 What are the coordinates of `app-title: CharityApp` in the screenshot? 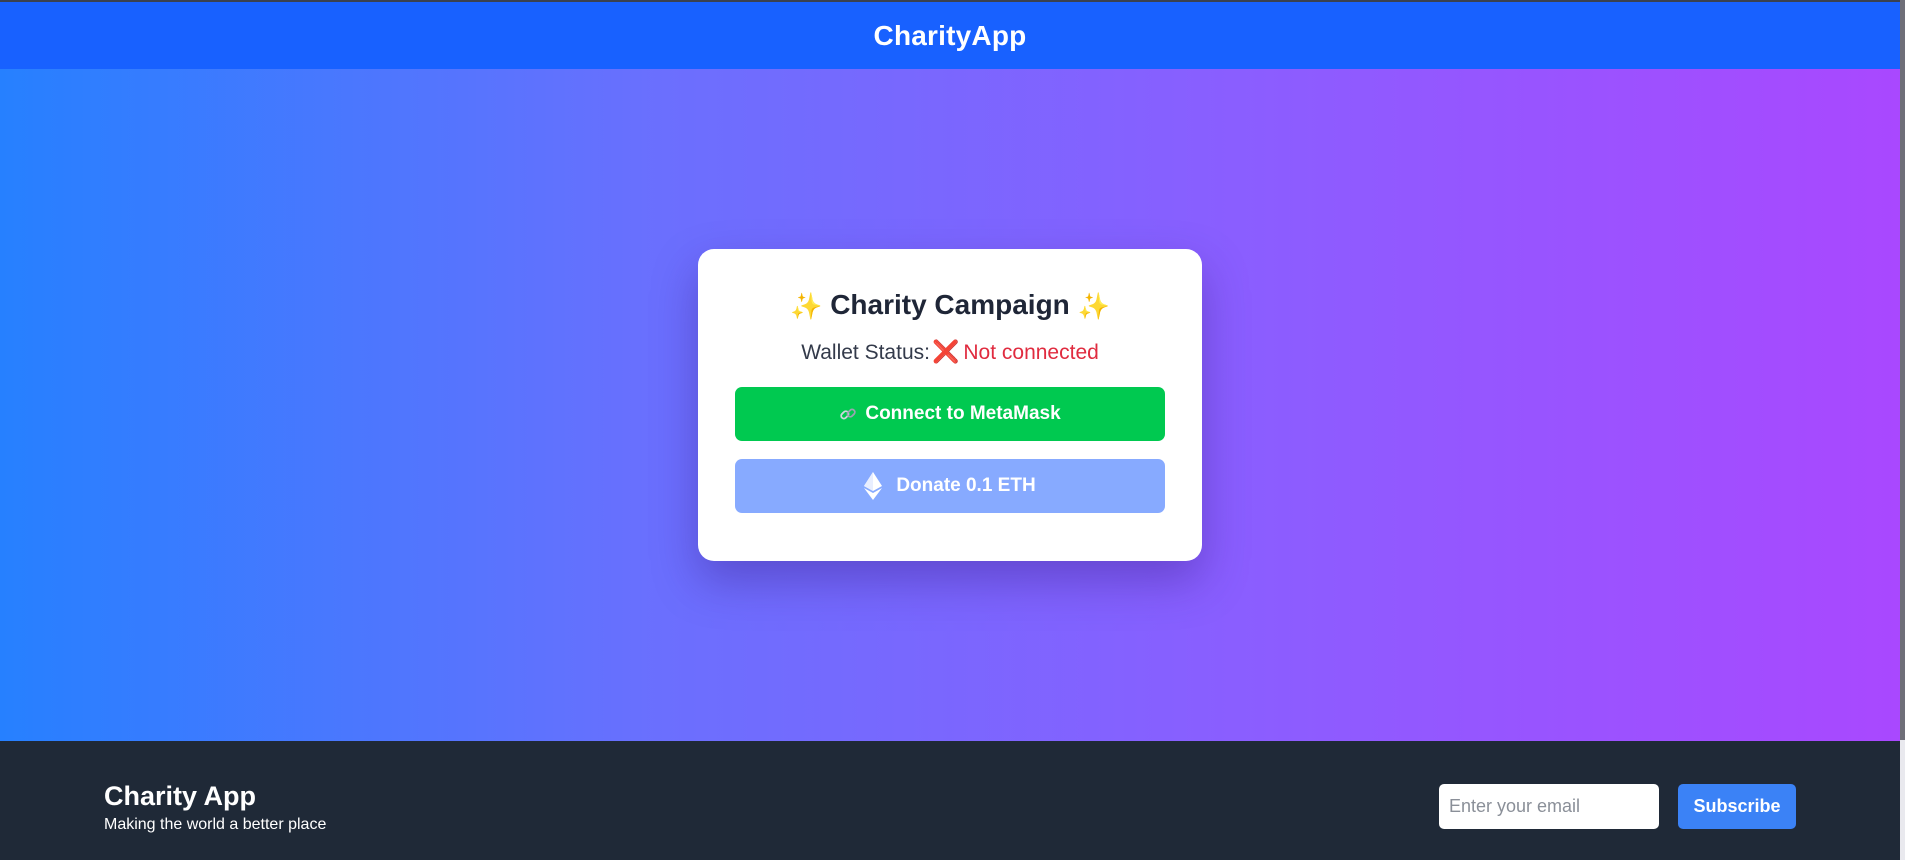 It's located at (950, 35).